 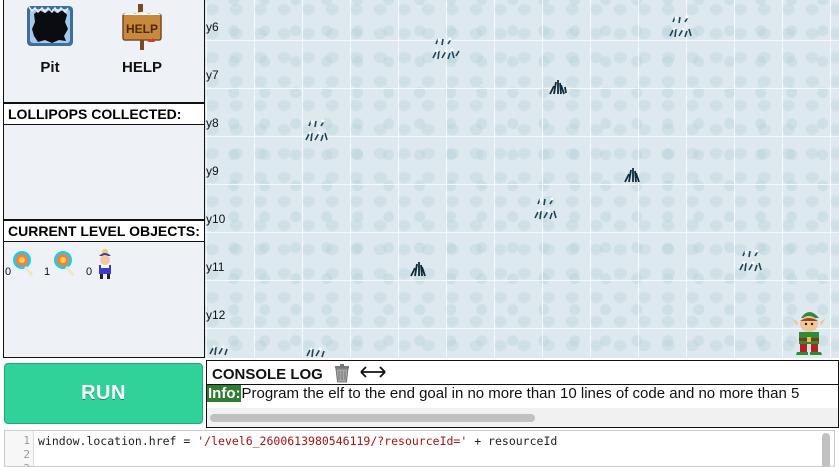 I want to click on legend-help-label: HELP, so click(x=141, y=67).